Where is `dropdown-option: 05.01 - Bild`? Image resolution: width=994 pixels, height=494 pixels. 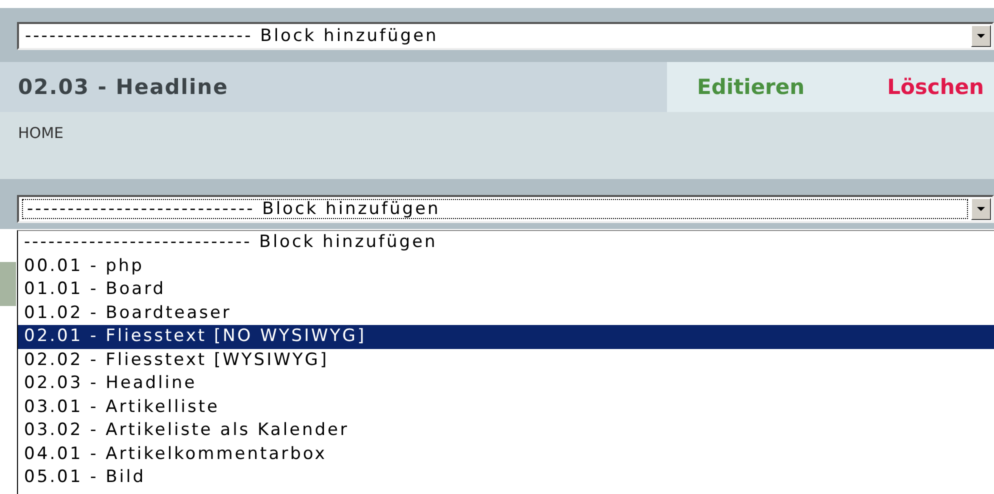
dropdown-option: 05.01 - Bild is located at coordinates (506, 478).